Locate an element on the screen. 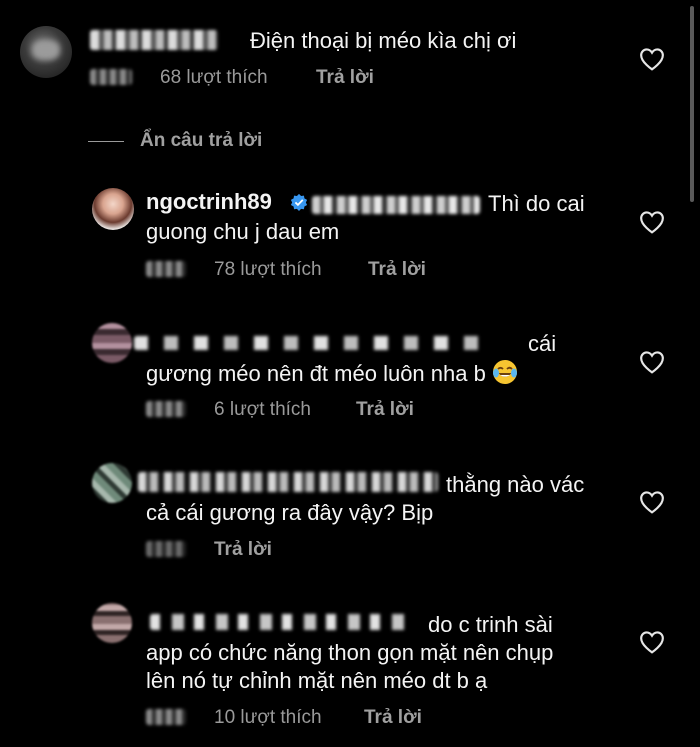 This screenshot has width=700, height=747. like-count: 6 lượt thích is located at coordinates (262, 410).